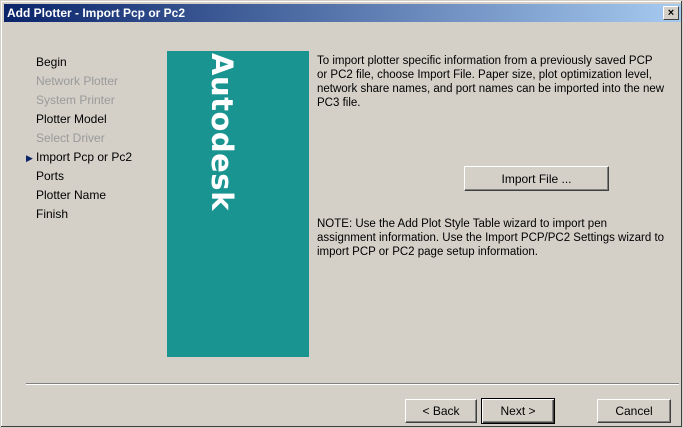 The height and width of the screenshot is (428, 683). Describe the element at coordinates (342, 13) in the screenshot. I see `title-bar: Add Plotter - Import Pcp or Pc2 ×` at that location.